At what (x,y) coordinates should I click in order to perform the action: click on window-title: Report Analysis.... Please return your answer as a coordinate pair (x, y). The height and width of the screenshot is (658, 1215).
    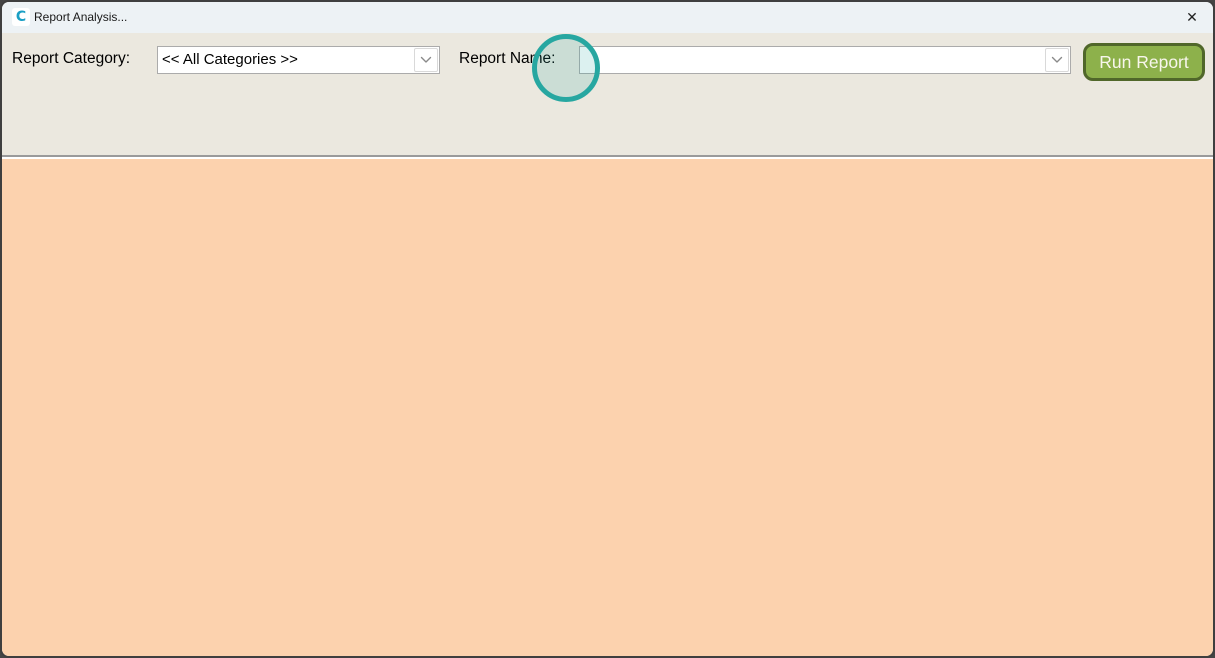
    Looking at the image, I should click on (81, 17).